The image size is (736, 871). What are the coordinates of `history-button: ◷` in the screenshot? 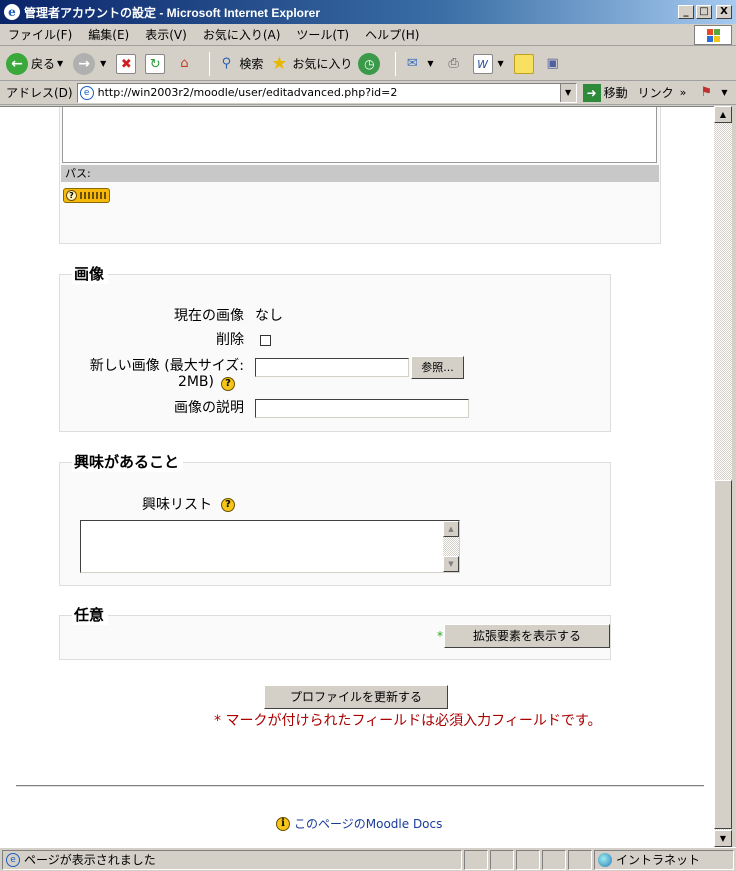 It's located at (370, 63).